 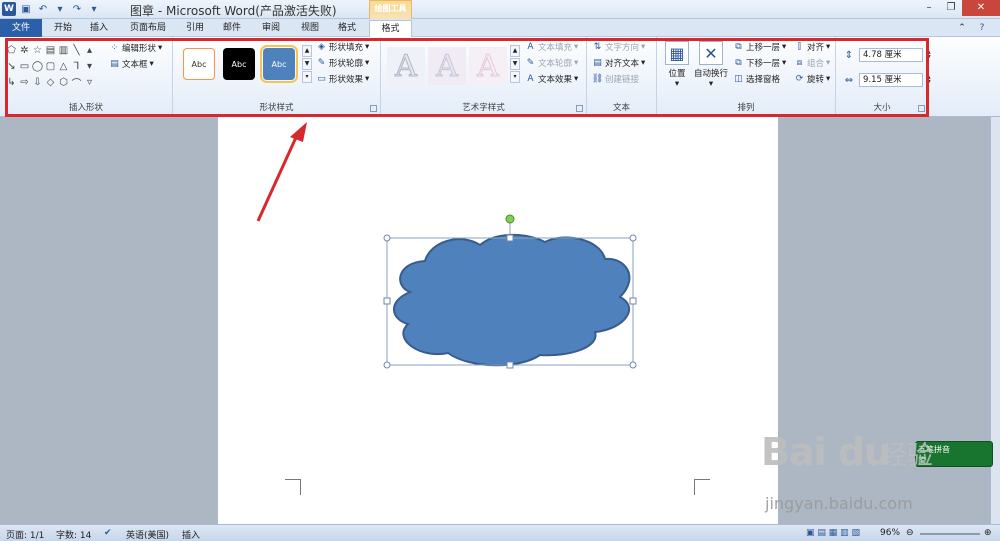 I want to click on customize-qat-icon: ▾, so click(x=94, y=9).